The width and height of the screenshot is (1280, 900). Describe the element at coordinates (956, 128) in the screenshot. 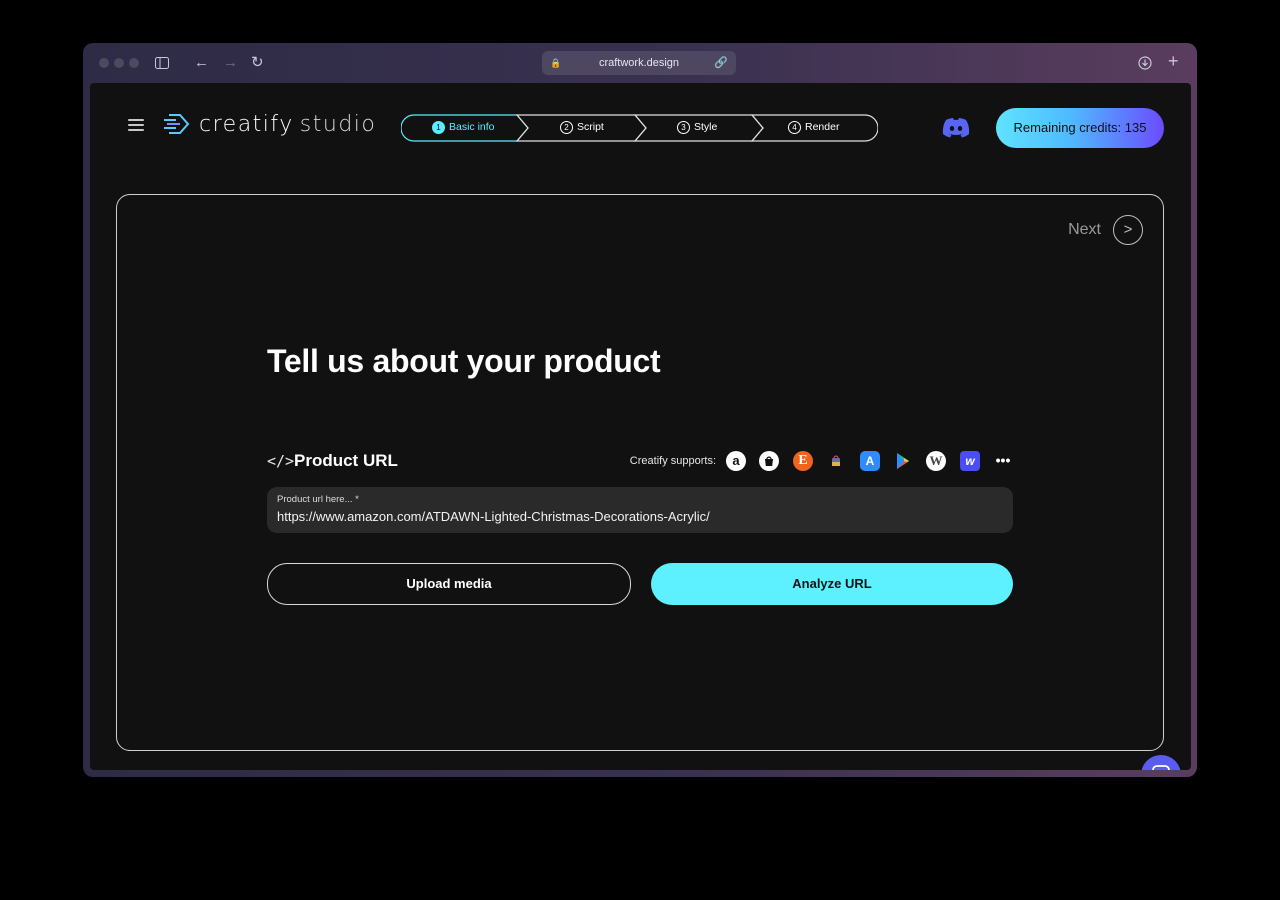

I see `discord-icon` at that location.